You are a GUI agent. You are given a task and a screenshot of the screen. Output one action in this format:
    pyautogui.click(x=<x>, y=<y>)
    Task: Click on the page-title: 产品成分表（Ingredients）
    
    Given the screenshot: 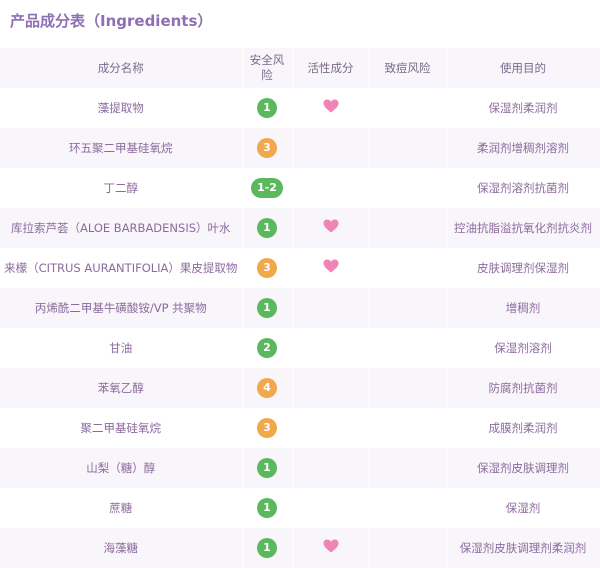 What is the action you would take?
    pyautogui.click(x=111, y=21)
    